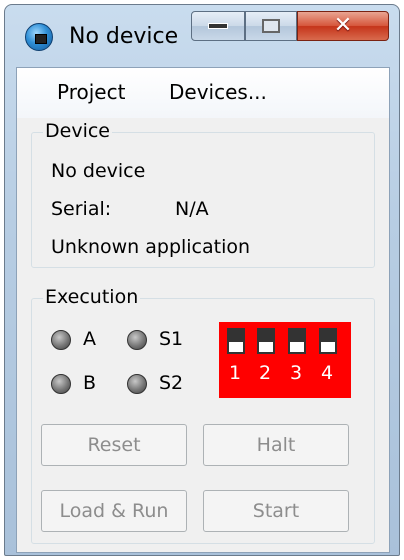  Describe the element at coordinates (124, 36) in the screenshot. I see `window-title: No device` at that location.